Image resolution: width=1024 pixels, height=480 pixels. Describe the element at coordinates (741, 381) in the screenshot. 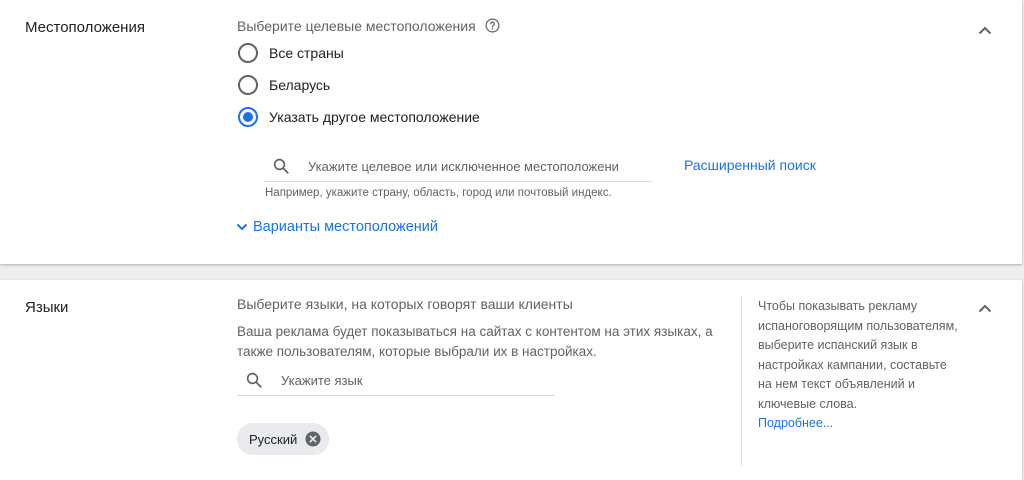

I see `help-divider` at that location.